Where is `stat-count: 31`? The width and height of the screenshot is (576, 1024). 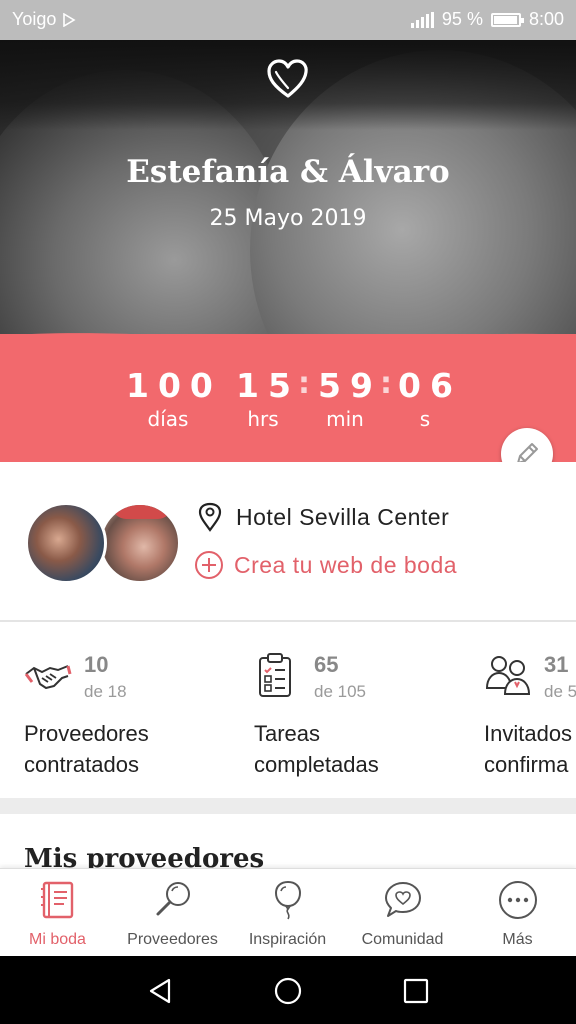
stat-count: 31 is located at coordinates (556, 664).